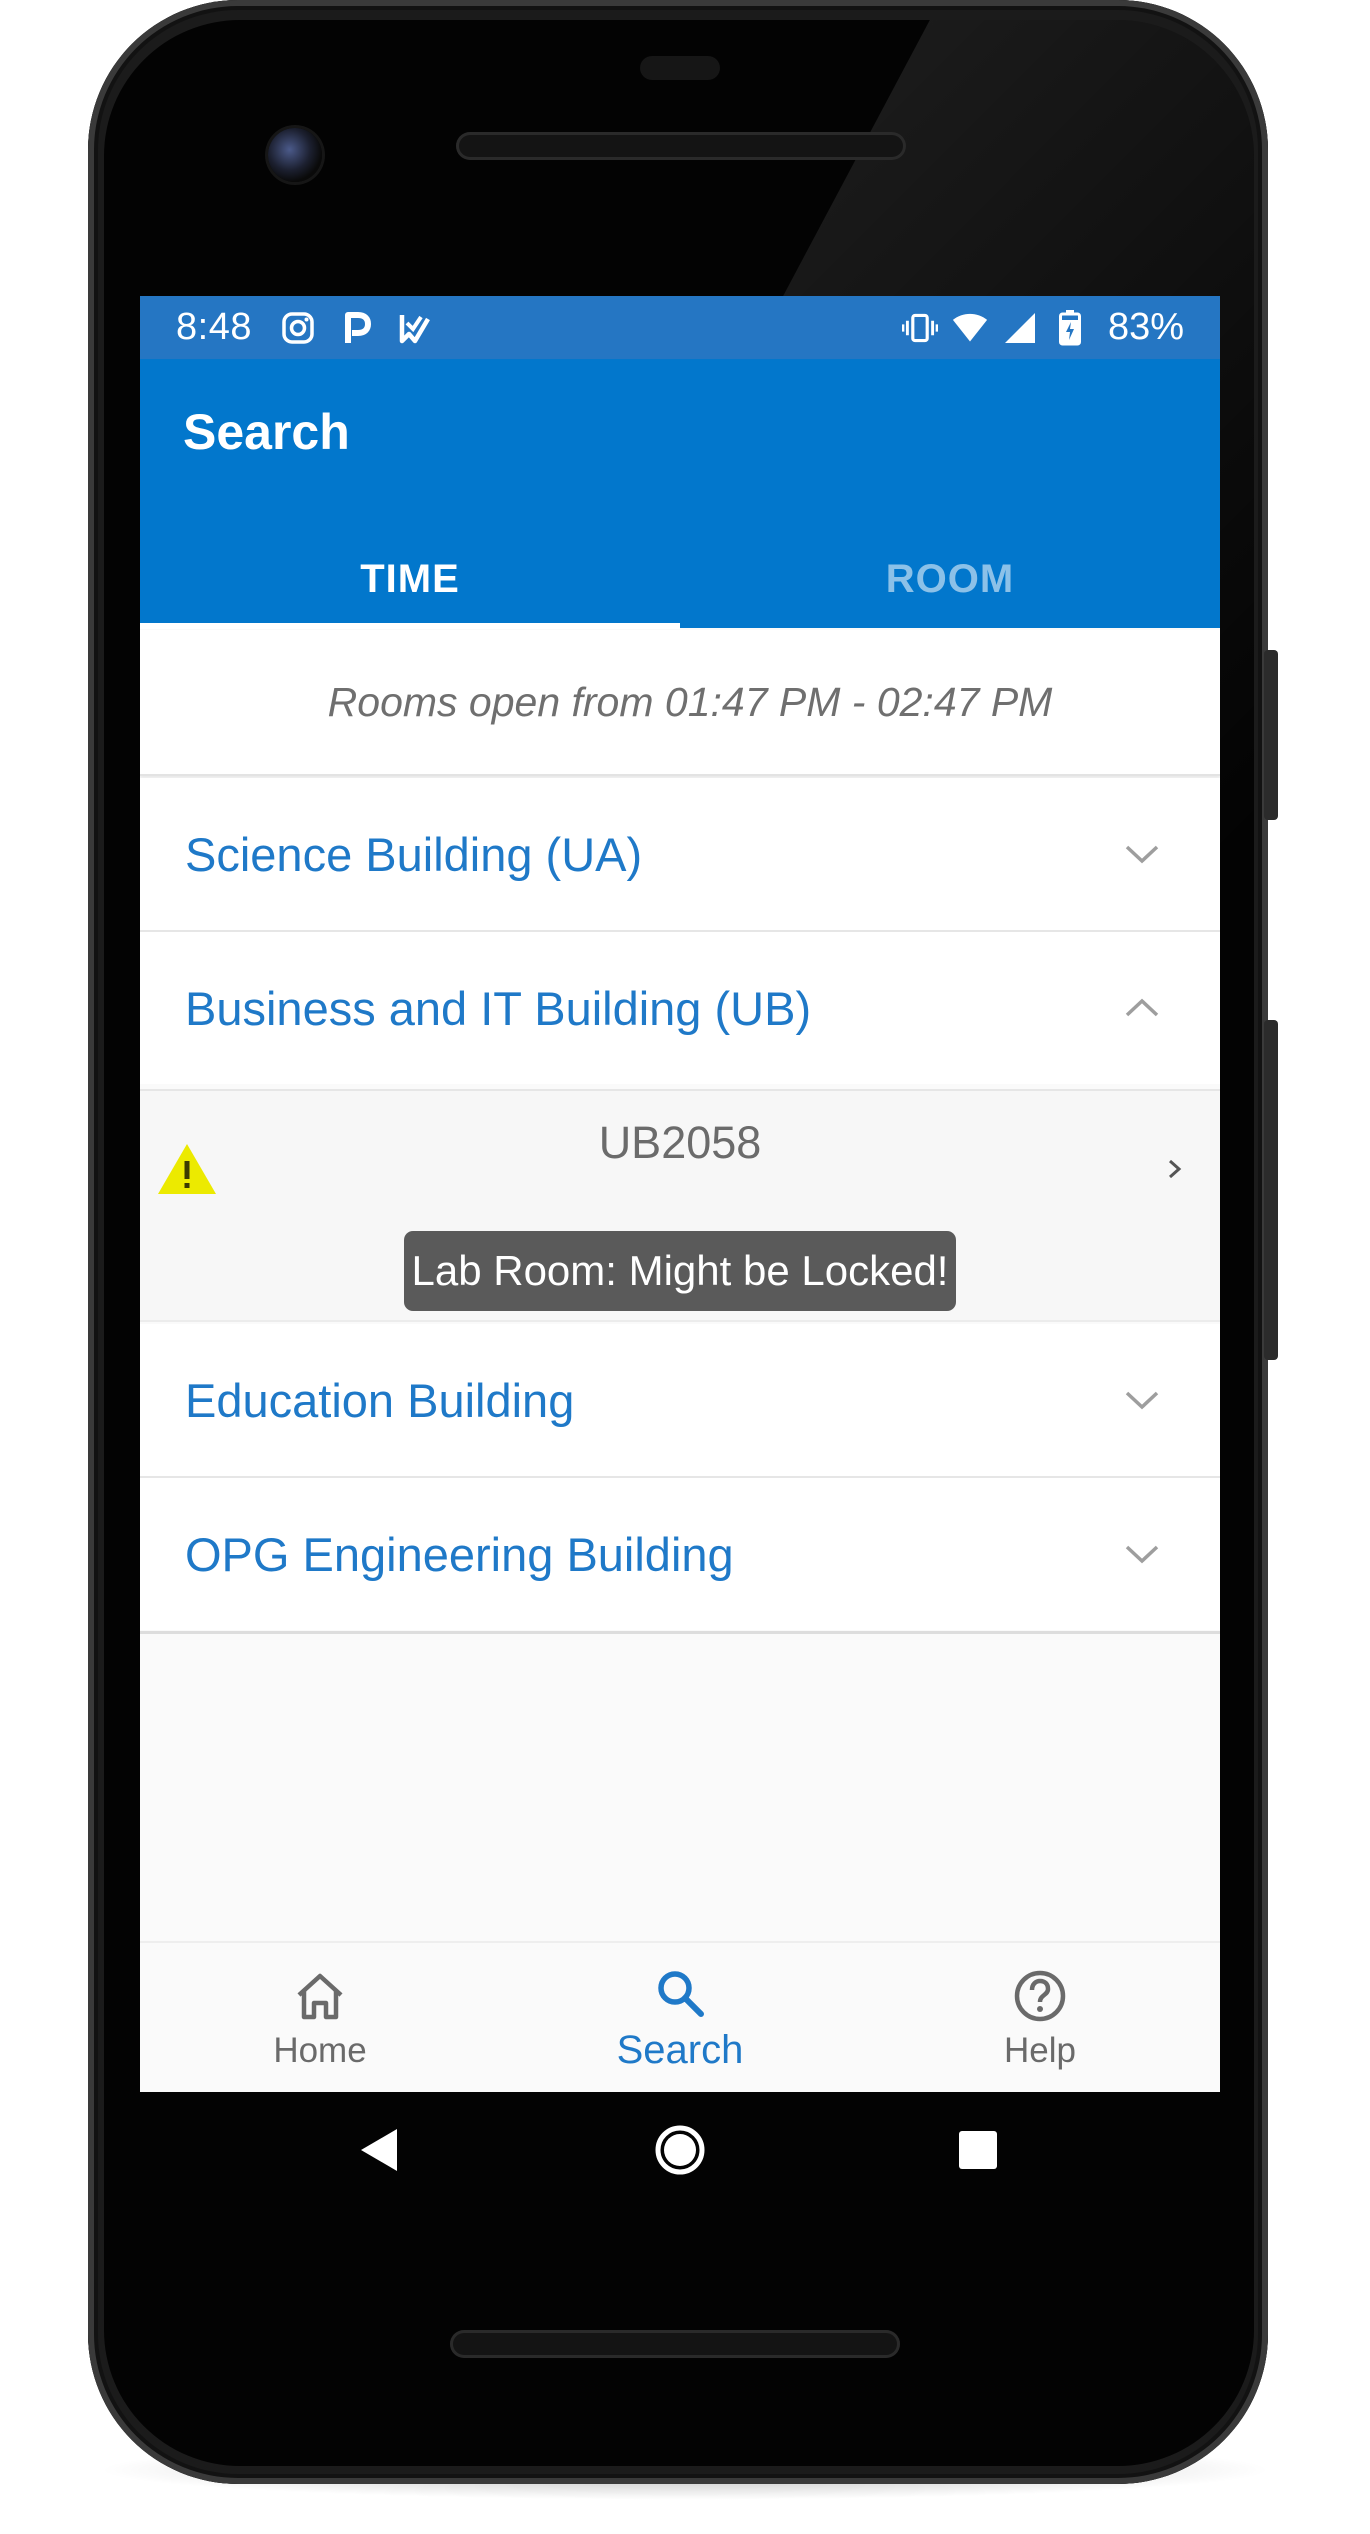 This screenshot has width=1370, height=2534. What do you see at coordinates (1040, 2050) in the screenshot?
I see `nav-label: Help` at bounding box center [1040, 2050].